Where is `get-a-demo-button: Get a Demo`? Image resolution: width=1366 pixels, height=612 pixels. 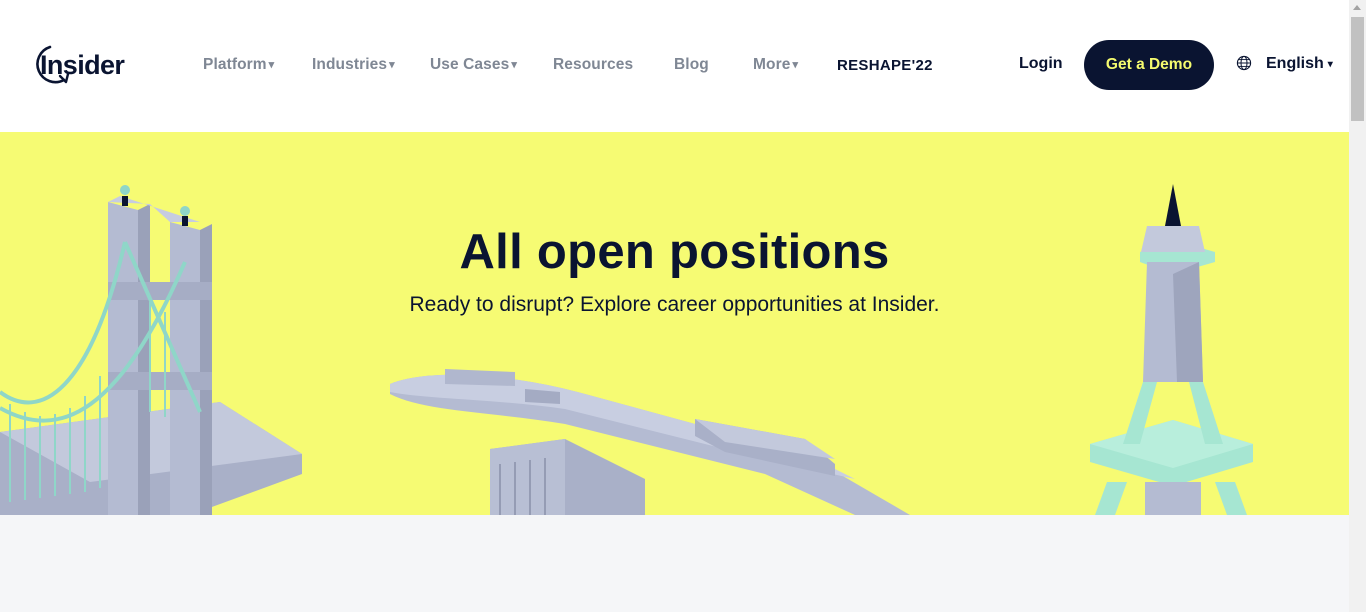 get-a-demo-button: Get a Demo is located at coordinates (1149, 65).